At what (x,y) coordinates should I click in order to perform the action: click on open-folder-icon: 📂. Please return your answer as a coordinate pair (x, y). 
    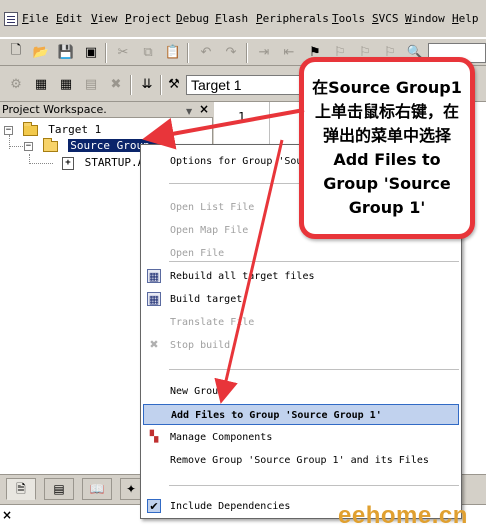
    Looking at the image, I should click on (41, 52).